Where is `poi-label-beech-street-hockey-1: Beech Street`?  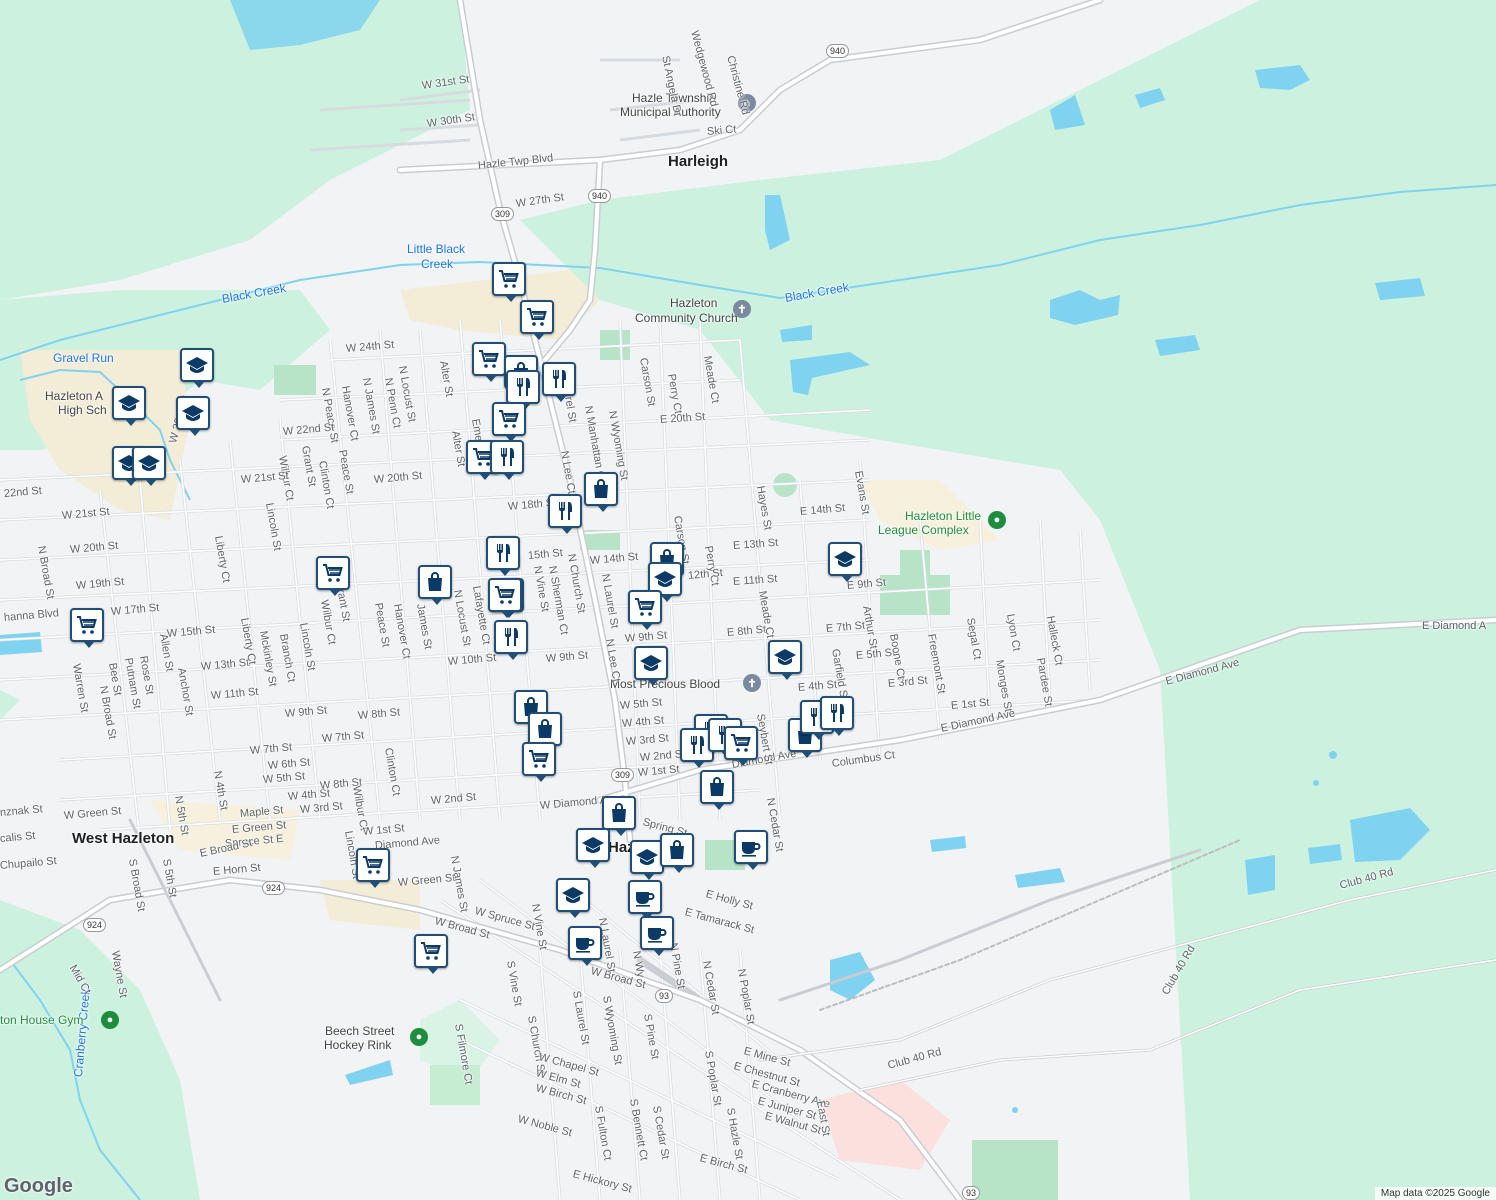
poi-label-beech-street-hockey-1: Beech Street is located at coordinates (360, 1031).